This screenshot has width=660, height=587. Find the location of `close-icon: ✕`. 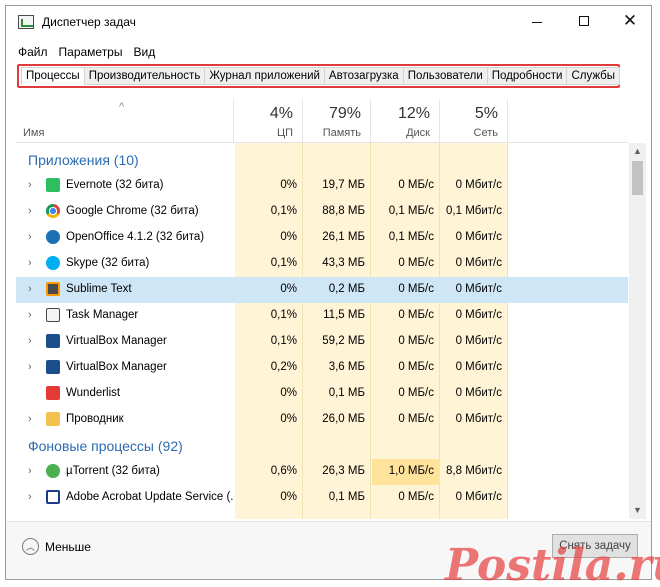

close-icon: ✕ is located at coordinates (630, 20).